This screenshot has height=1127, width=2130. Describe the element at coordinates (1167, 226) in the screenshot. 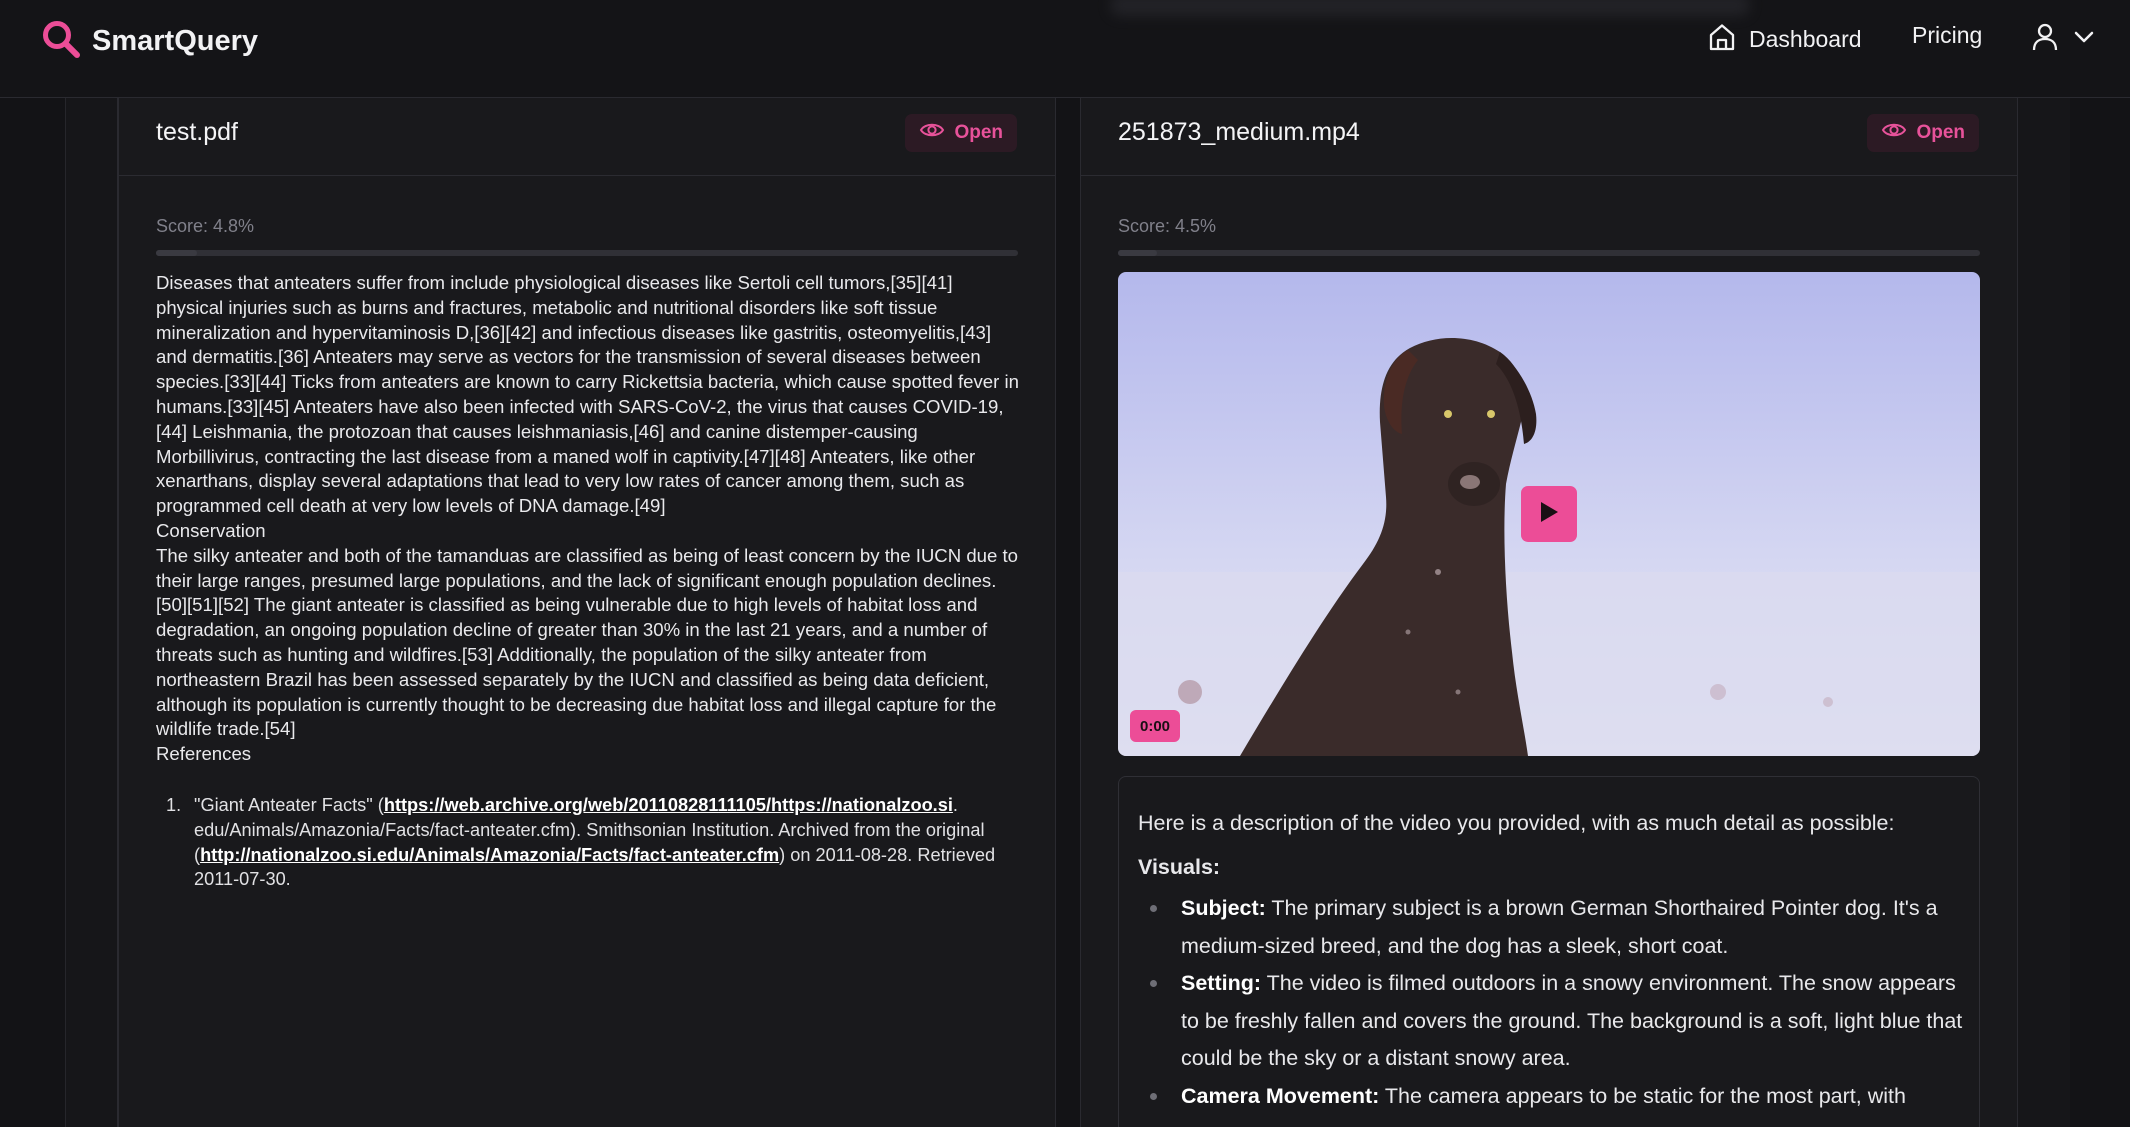

I see `score-label: Score: 4.5%` at that location.